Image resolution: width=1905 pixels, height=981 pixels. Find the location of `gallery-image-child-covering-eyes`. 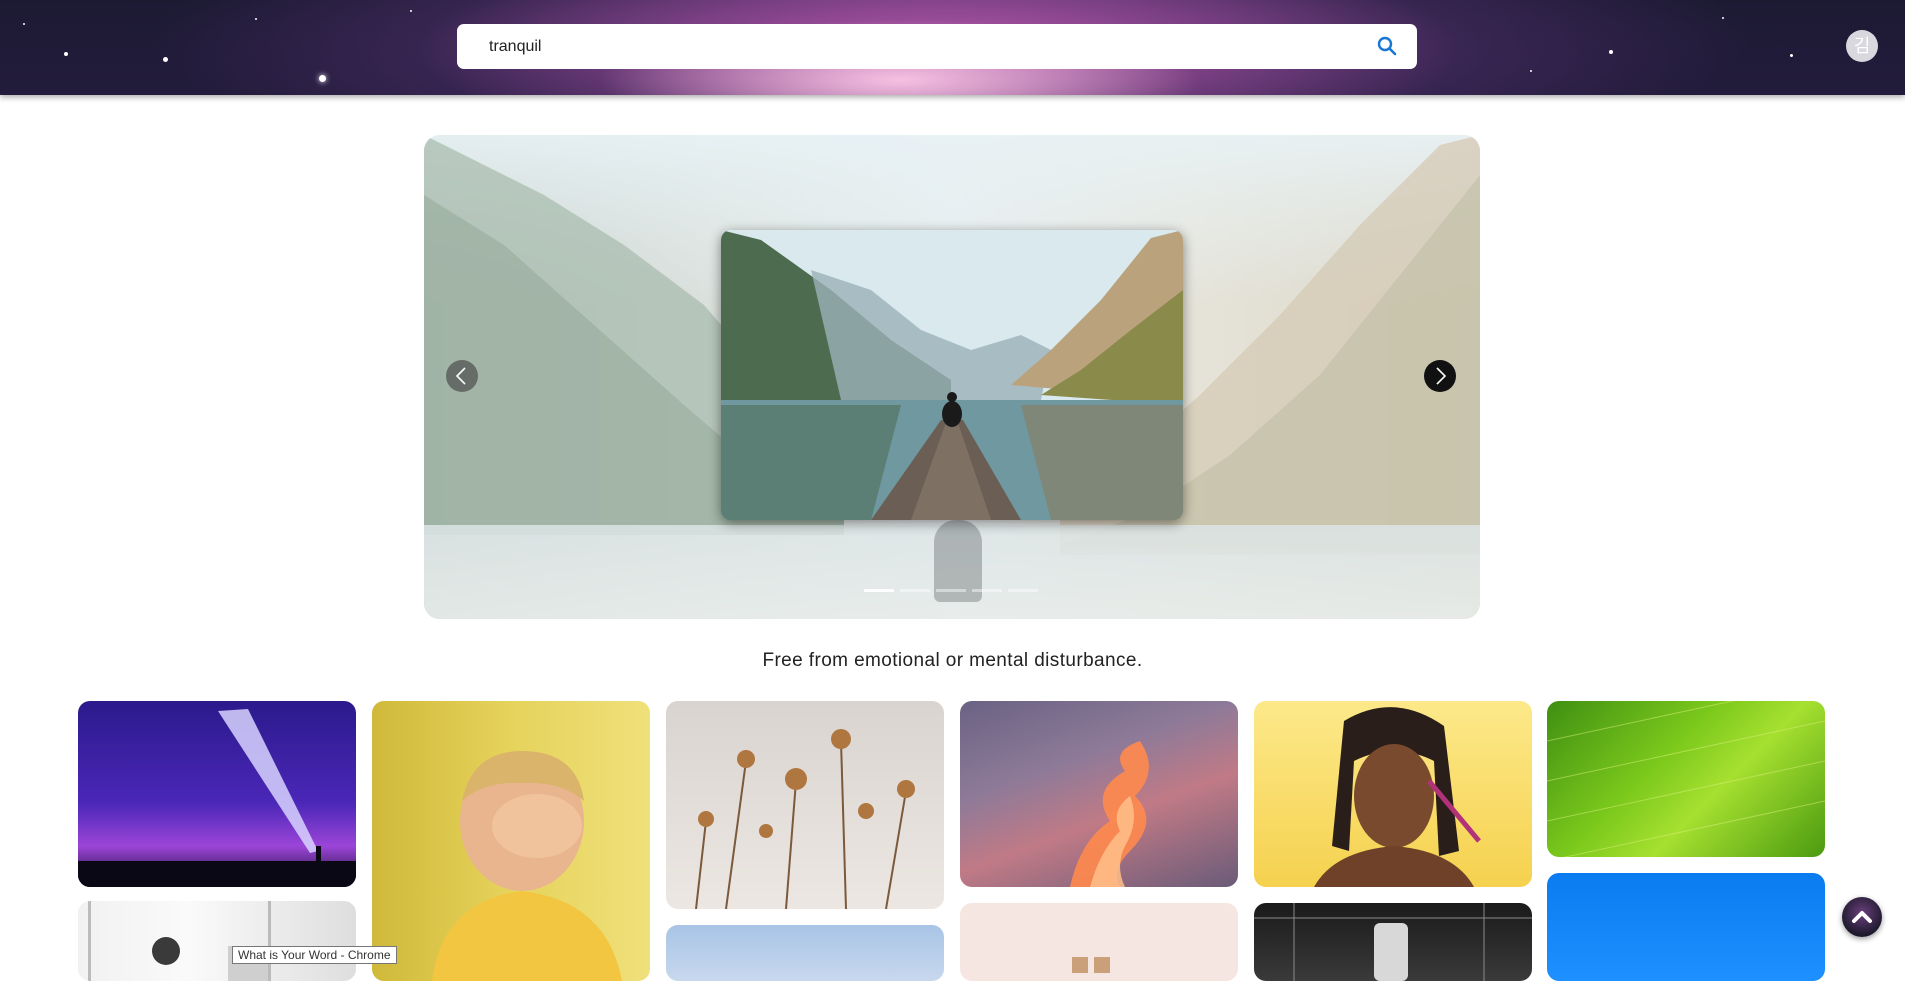

gallery-image-child-covering-eyes is located at coordinates (511, 841).